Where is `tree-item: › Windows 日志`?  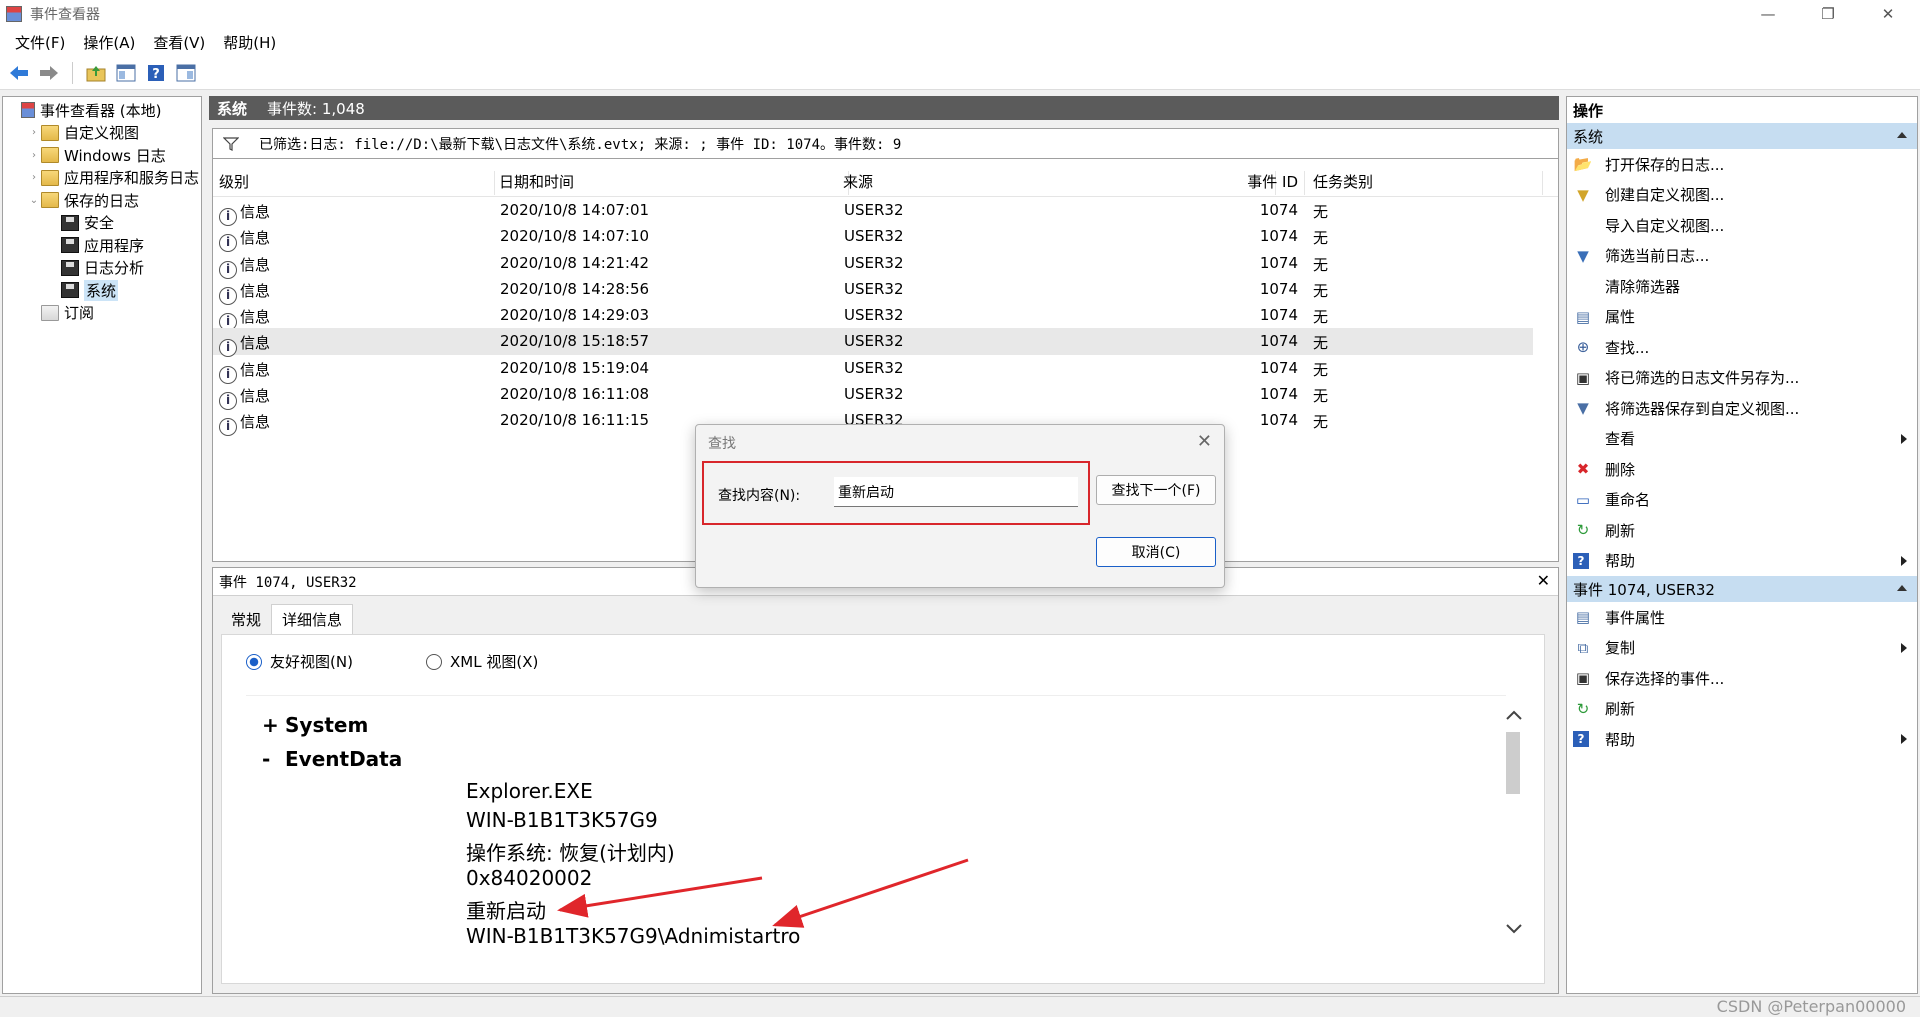 tree-item: › Windows 日志 is located at coordinates (102, 155).